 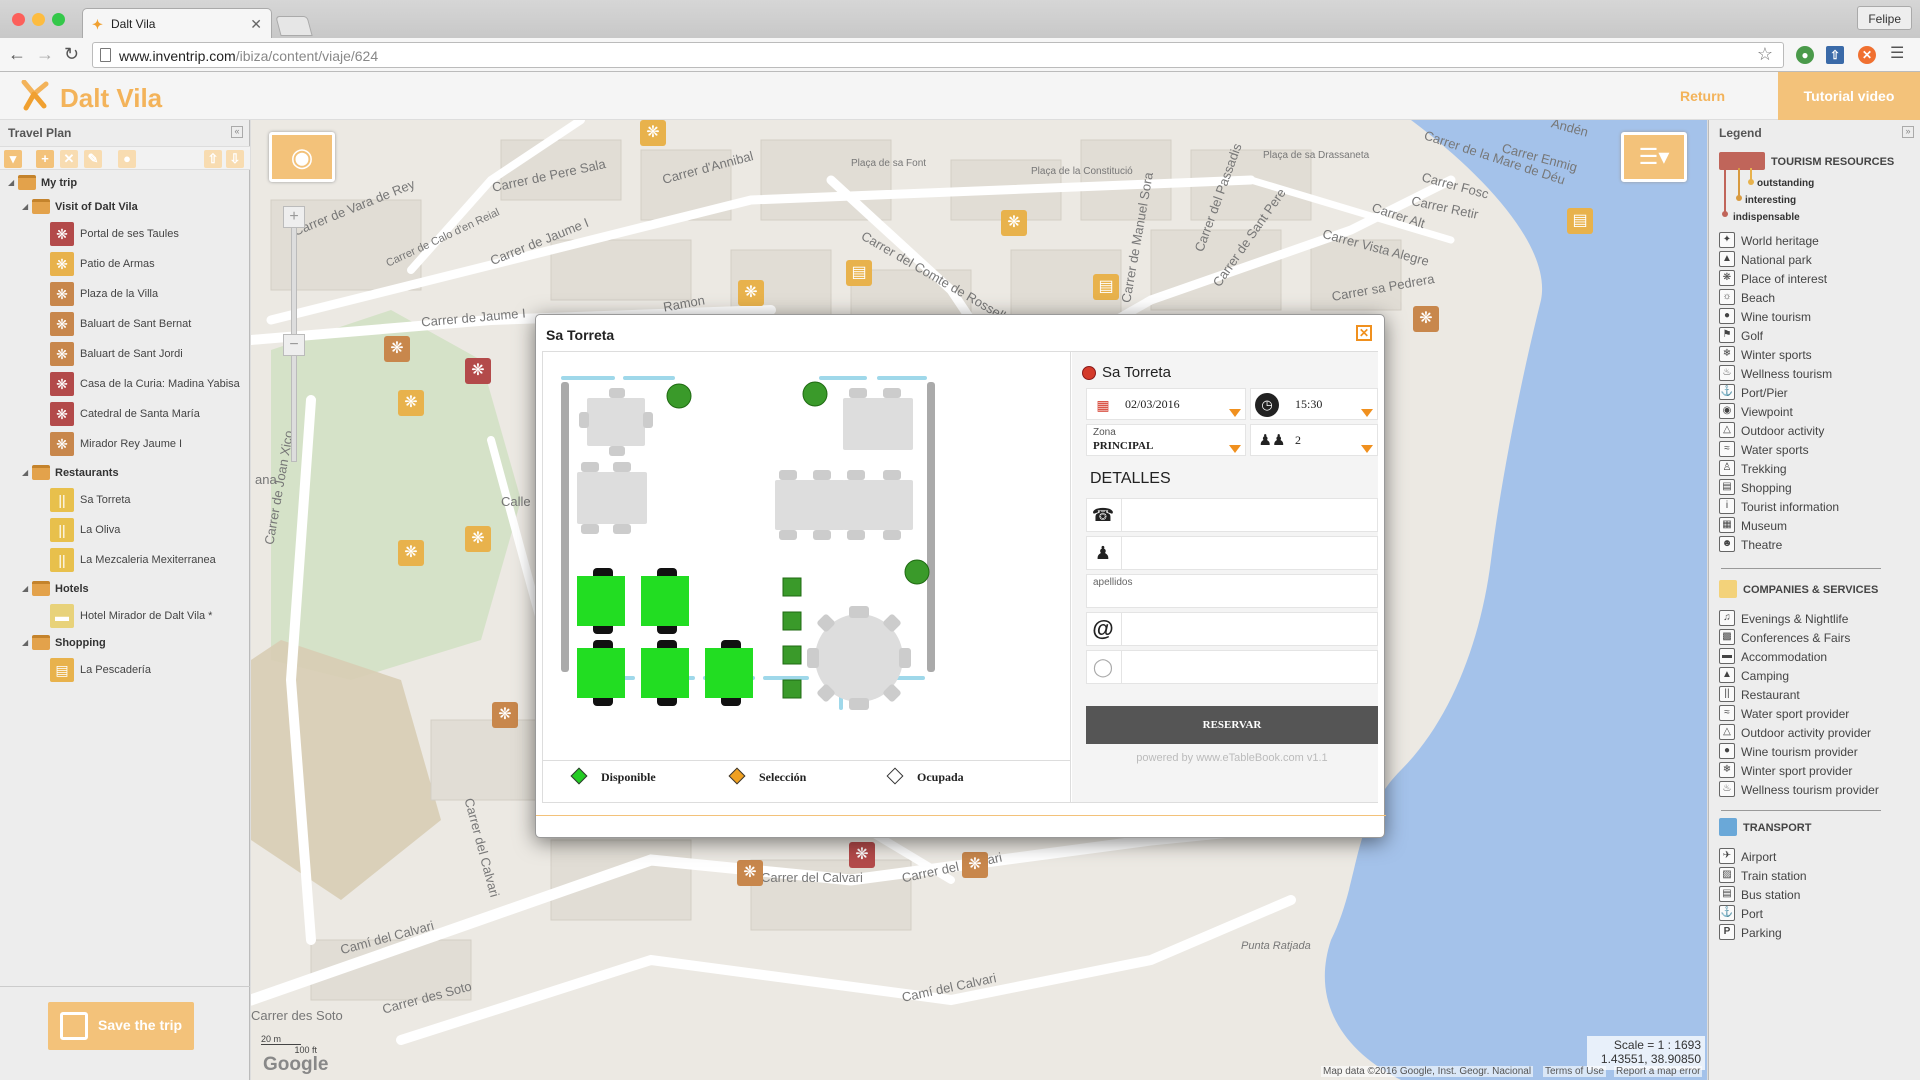 I want to click on legend-item-label: Golf, so click(x=1752, y=336).